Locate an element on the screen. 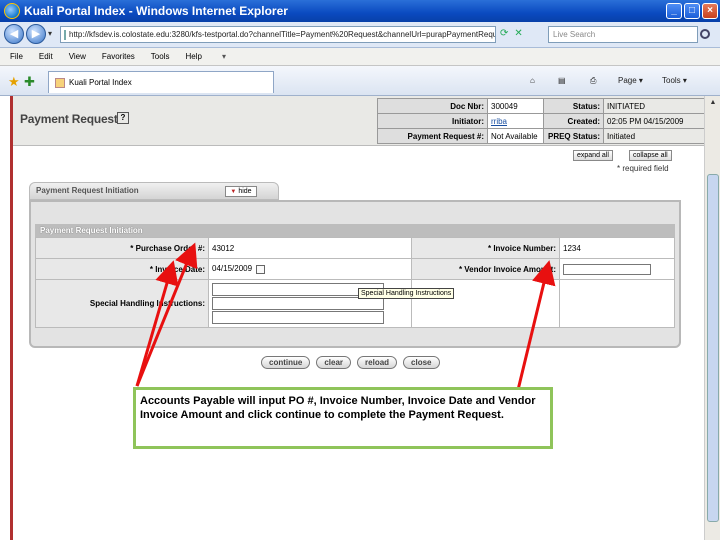 The height and width of the screenshot is (540, 720). help-icon: ? is located at coordinates (123, 118).